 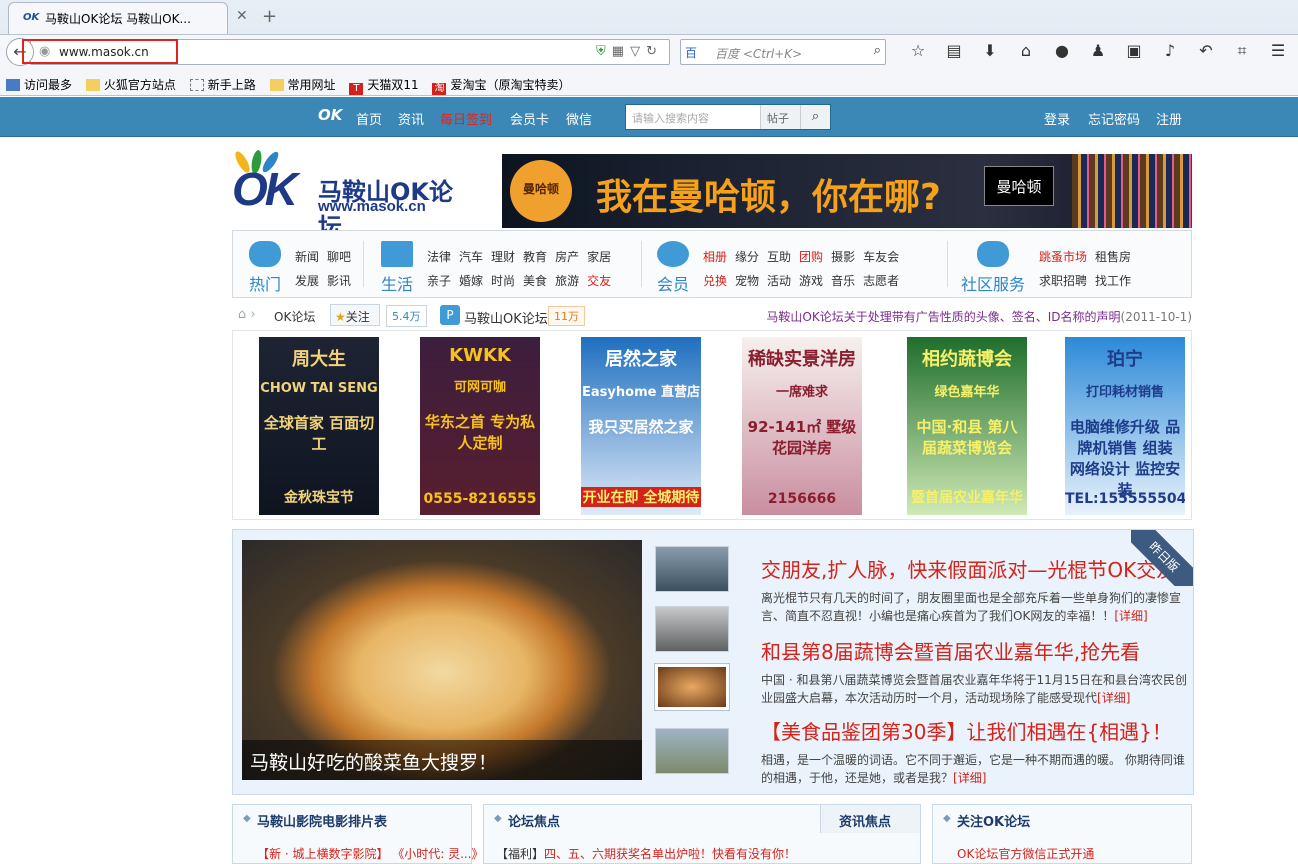 What do you see at coordinates (503, 281) in the screenshot?
I see `category-link: 时尚` at bounding box center [503, 281].